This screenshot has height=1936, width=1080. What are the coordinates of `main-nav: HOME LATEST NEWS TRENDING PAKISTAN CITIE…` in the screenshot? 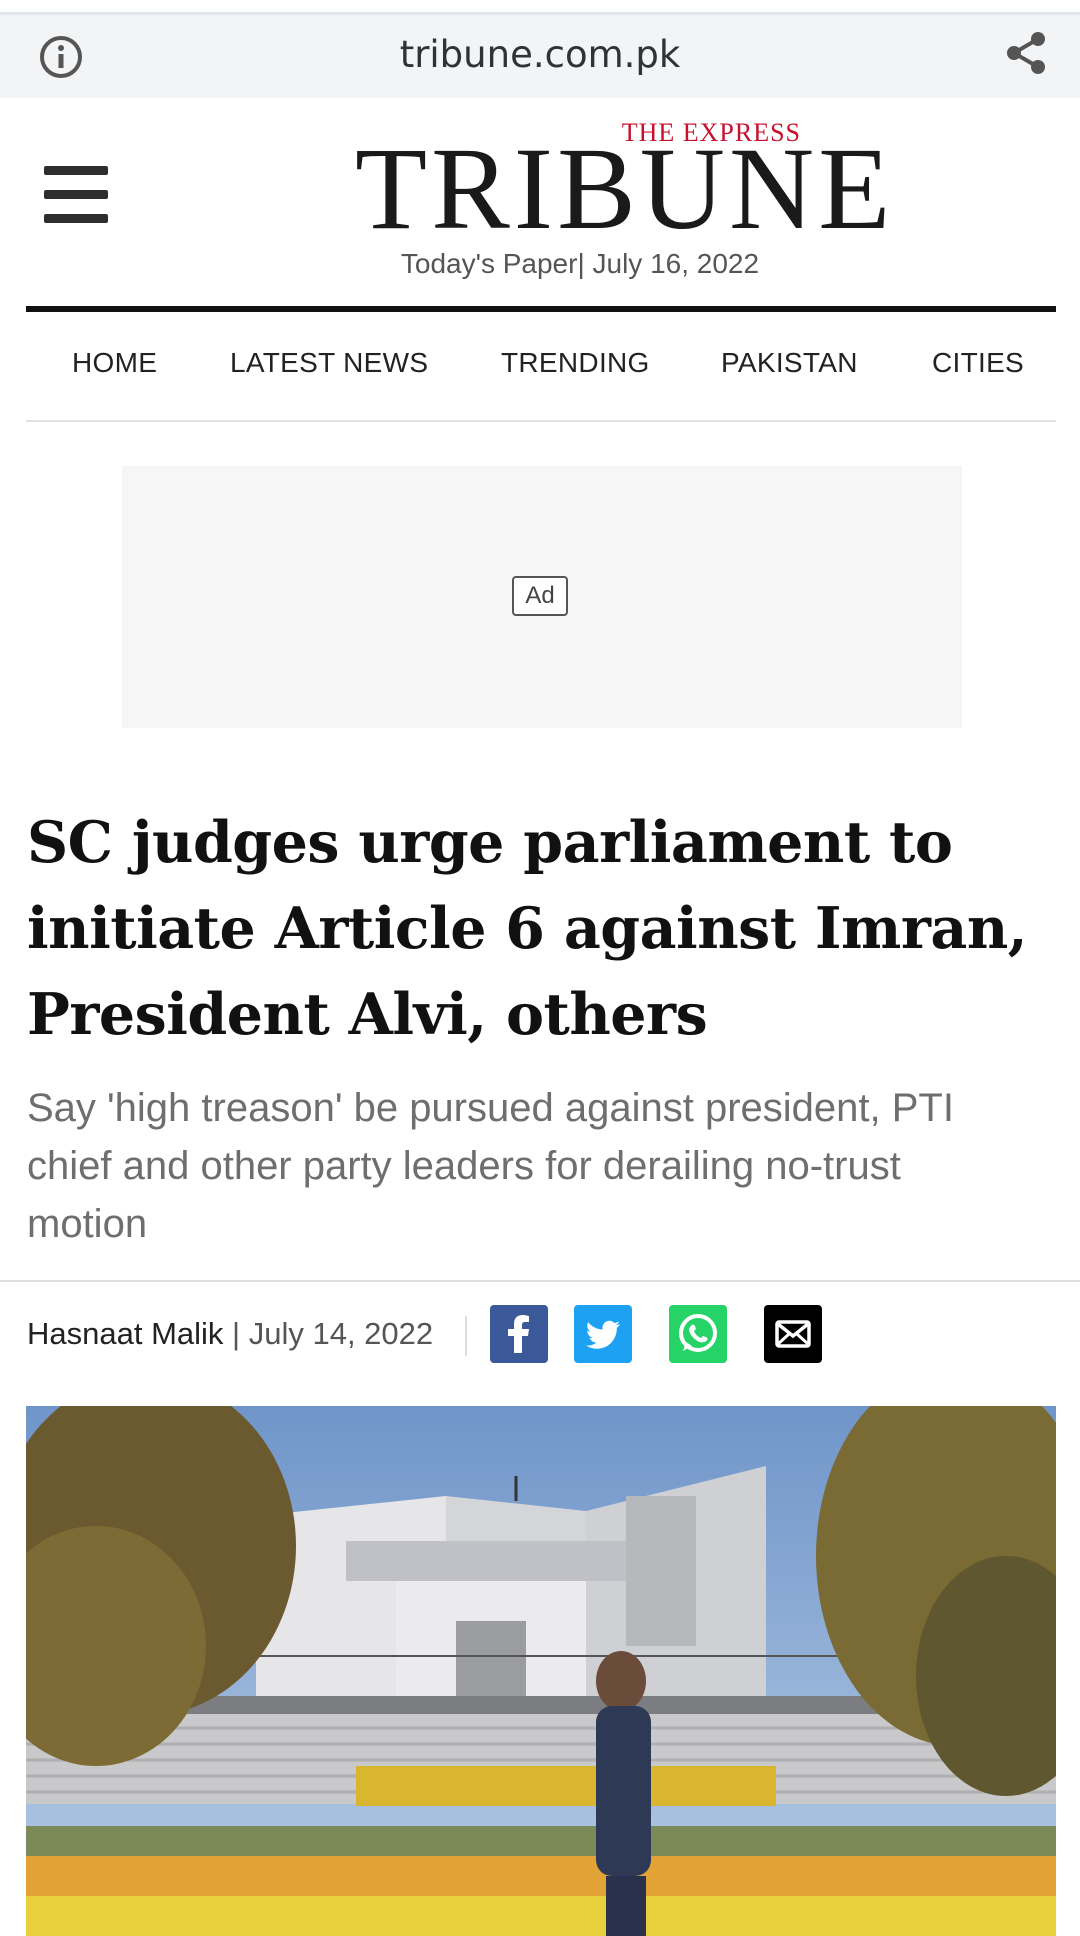 It's located at (541, 366).